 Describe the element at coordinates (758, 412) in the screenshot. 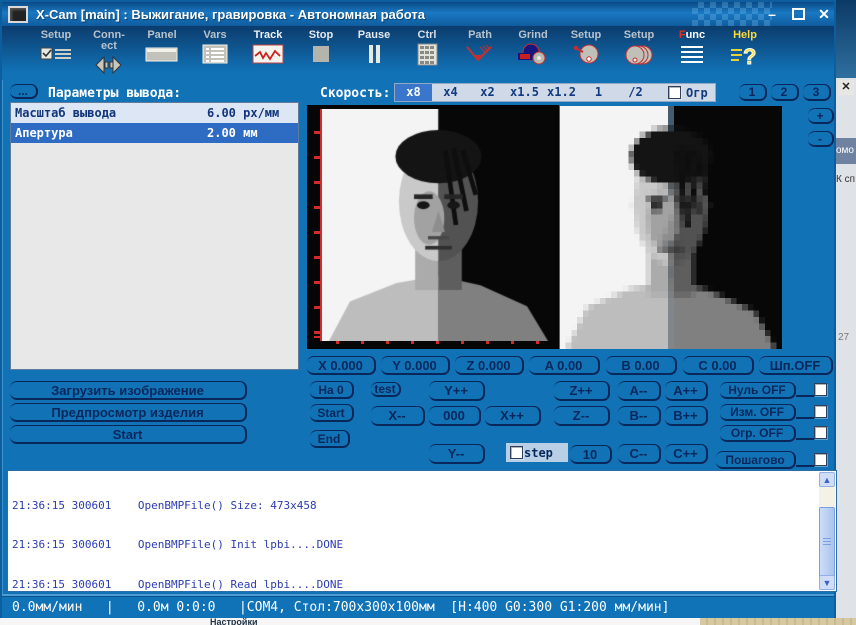

I see `measure-toggle-button: Изм. OFF` at that location.